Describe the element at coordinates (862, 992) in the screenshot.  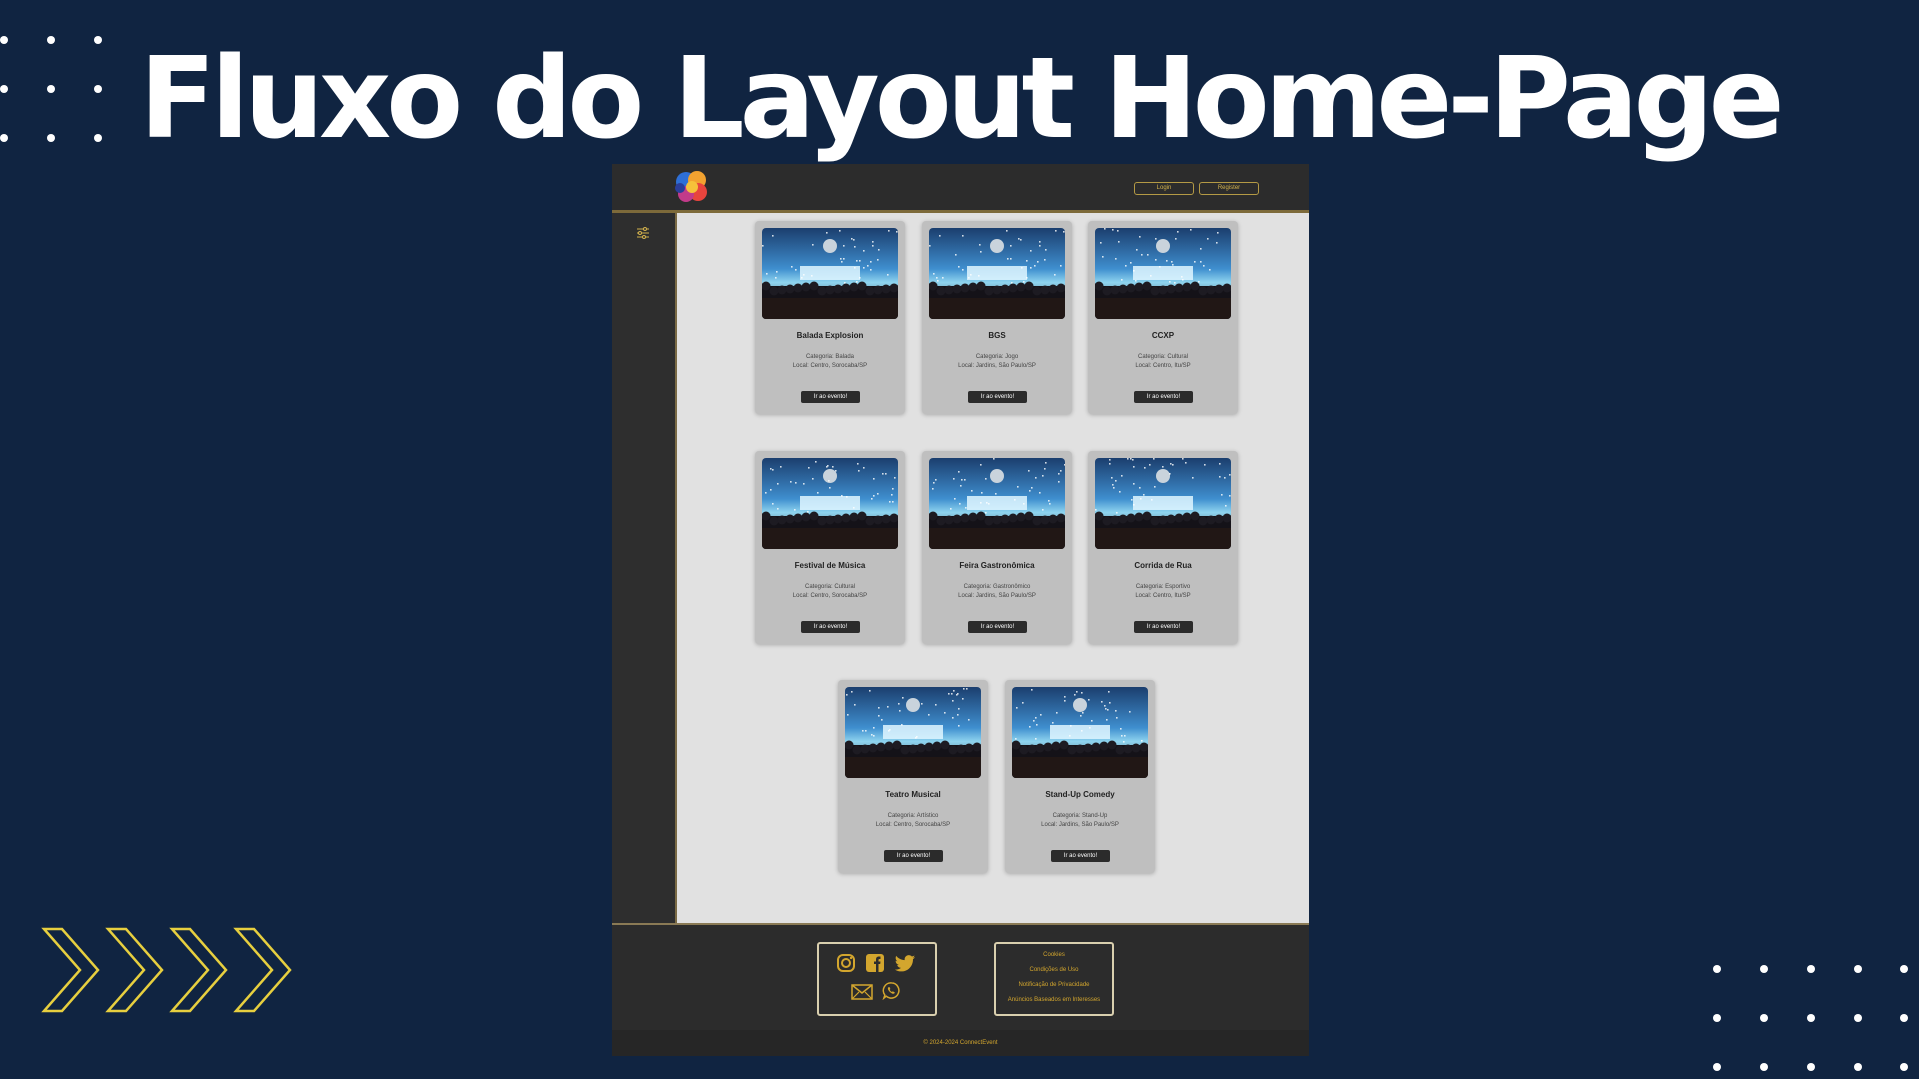
I see `mail-icon` at that location.